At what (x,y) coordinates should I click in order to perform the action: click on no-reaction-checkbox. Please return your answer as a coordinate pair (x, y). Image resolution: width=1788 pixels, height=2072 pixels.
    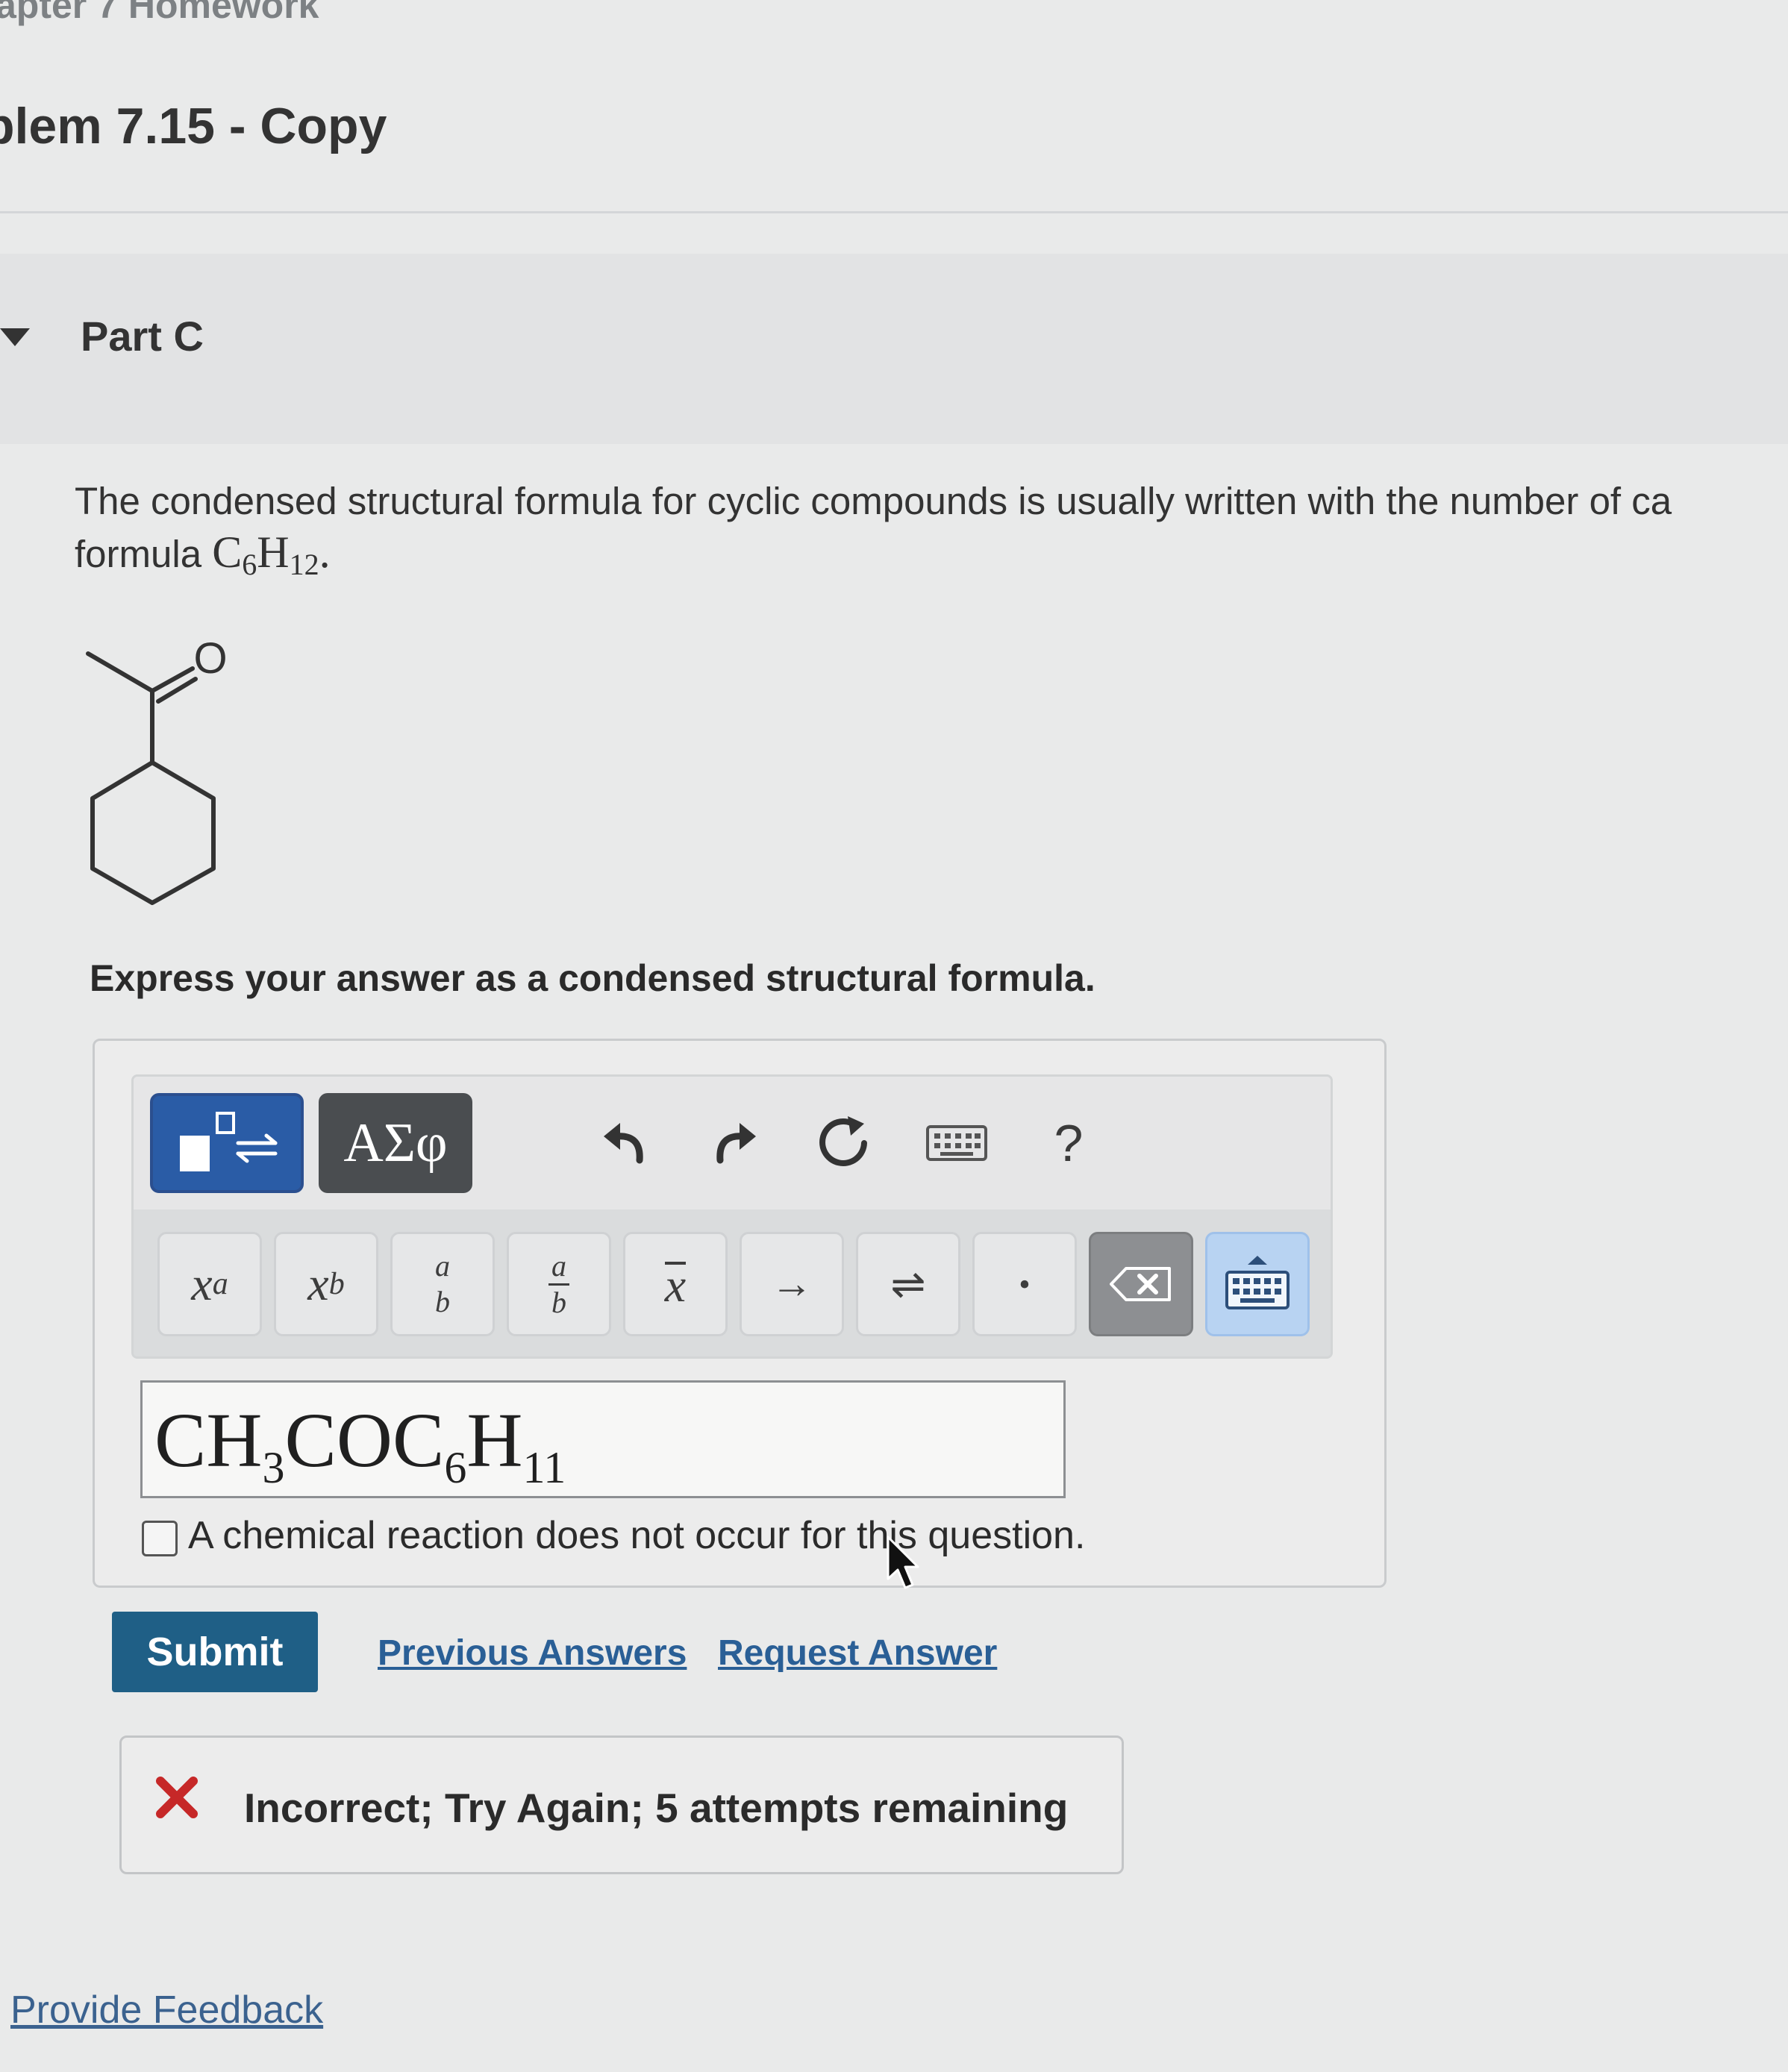
    Looking at the image, I should click on (160, 1538).